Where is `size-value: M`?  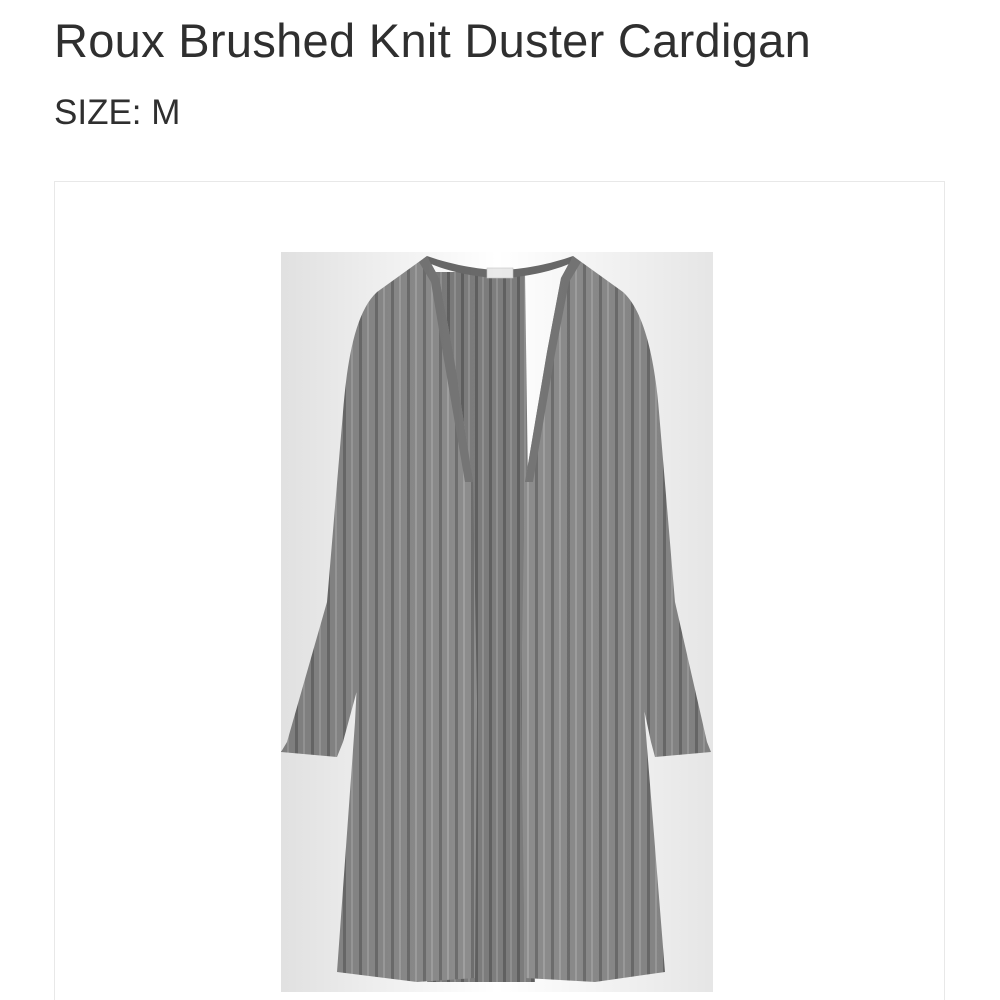
size-value: M is located at coordinates (166, 112).